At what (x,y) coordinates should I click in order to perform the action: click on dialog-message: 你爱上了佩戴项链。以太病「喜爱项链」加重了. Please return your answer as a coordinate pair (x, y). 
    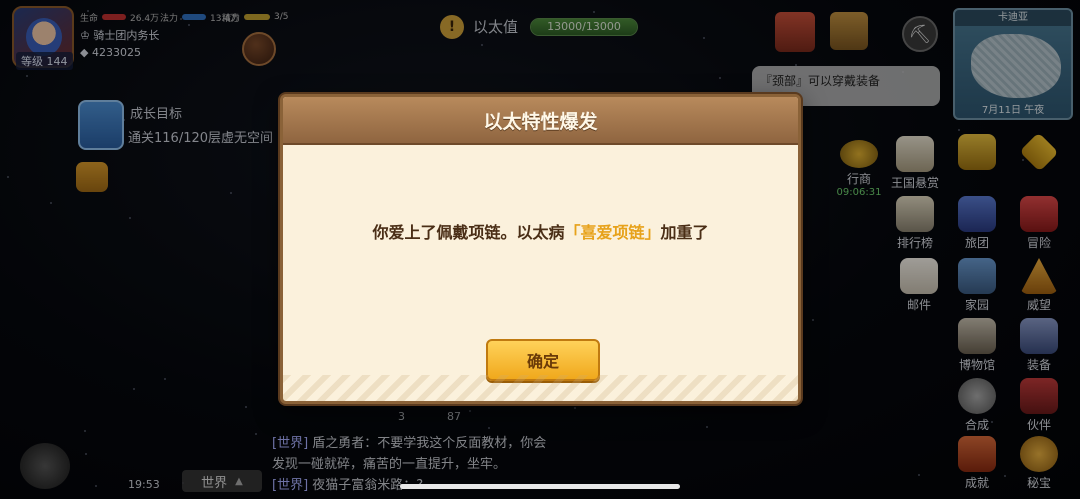
    Looking at the image, I should click on (540, 231).